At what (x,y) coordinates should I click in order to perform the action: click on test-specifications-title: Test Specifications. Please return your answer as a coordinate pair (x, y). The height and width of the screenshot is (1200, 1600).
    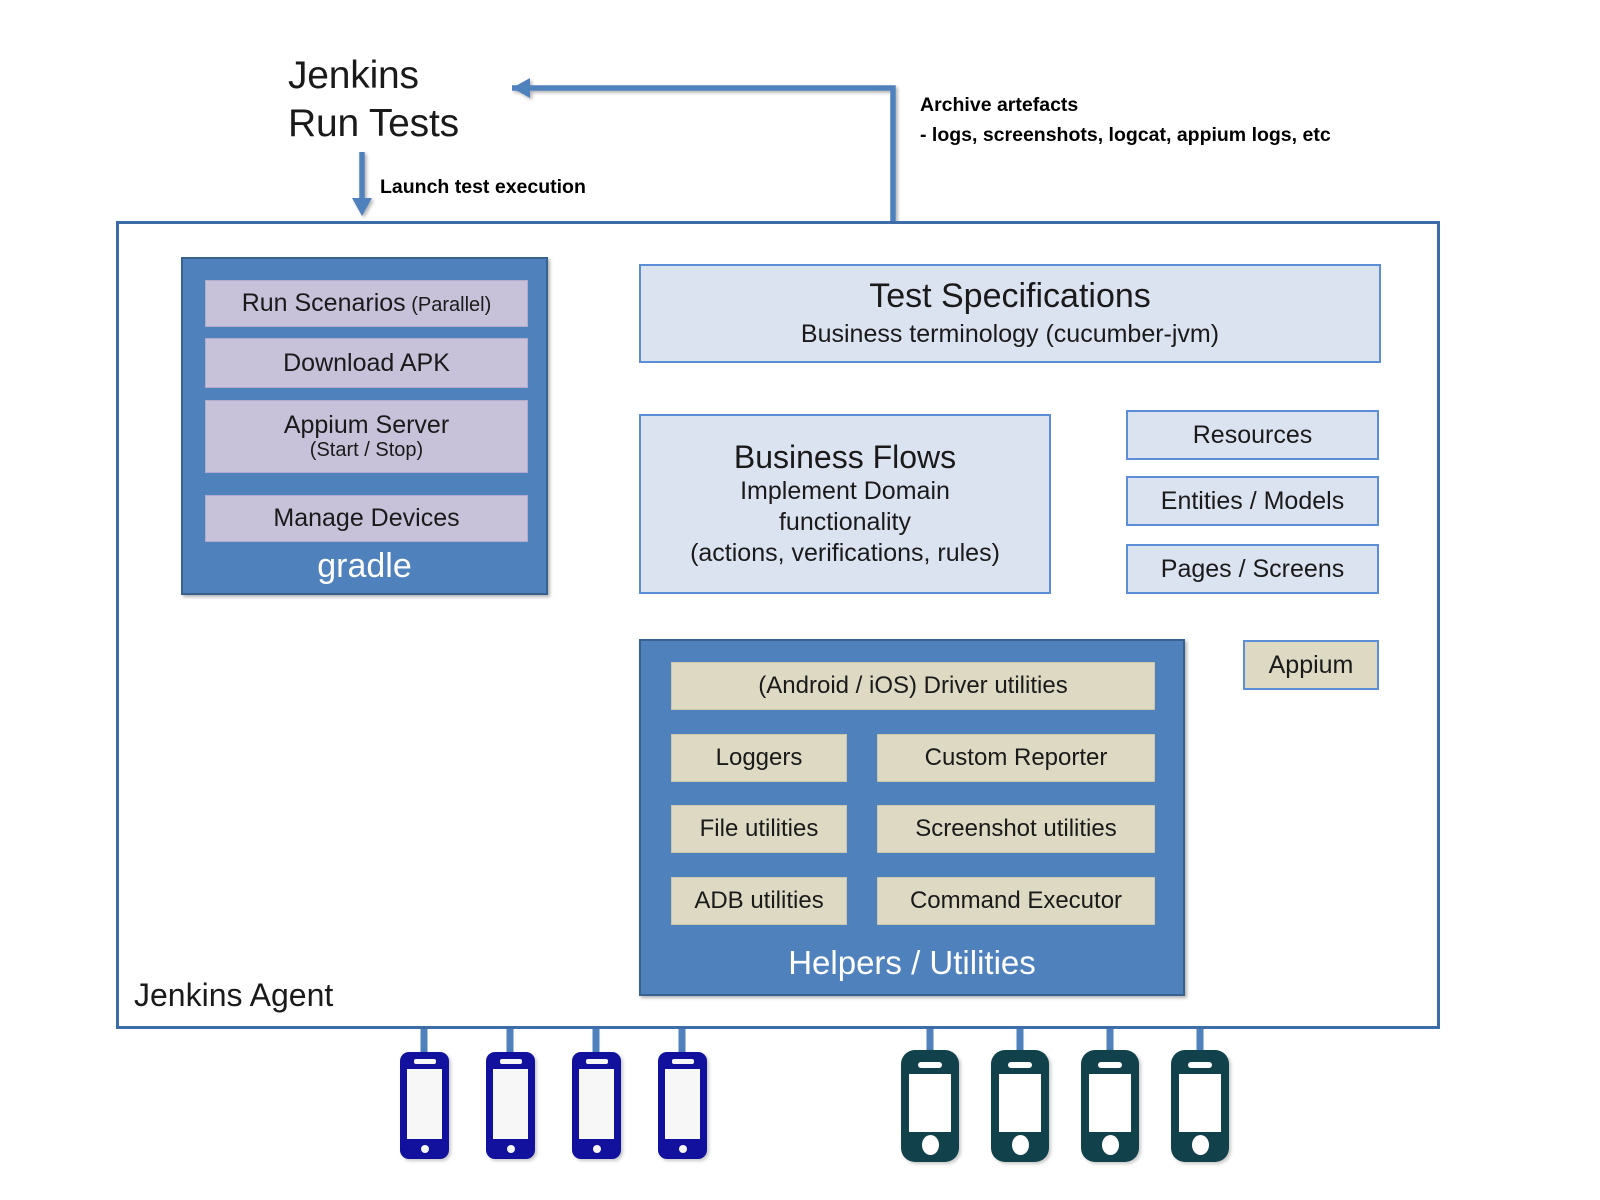
    Looking at the image, I should click on (1010, 296).